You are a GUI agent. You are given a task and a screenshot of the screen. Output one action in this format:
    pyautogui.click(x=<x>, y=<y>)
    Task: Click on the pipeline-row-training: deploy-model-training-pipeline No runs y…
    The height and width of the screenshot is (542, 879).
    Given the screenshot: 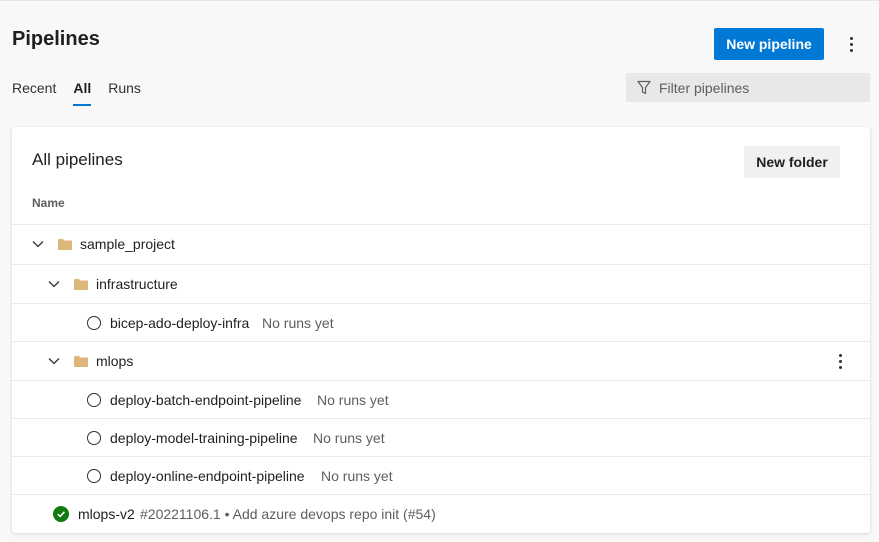 What is the action you would take?
    pyautogui.click(x=441, y=437)
    